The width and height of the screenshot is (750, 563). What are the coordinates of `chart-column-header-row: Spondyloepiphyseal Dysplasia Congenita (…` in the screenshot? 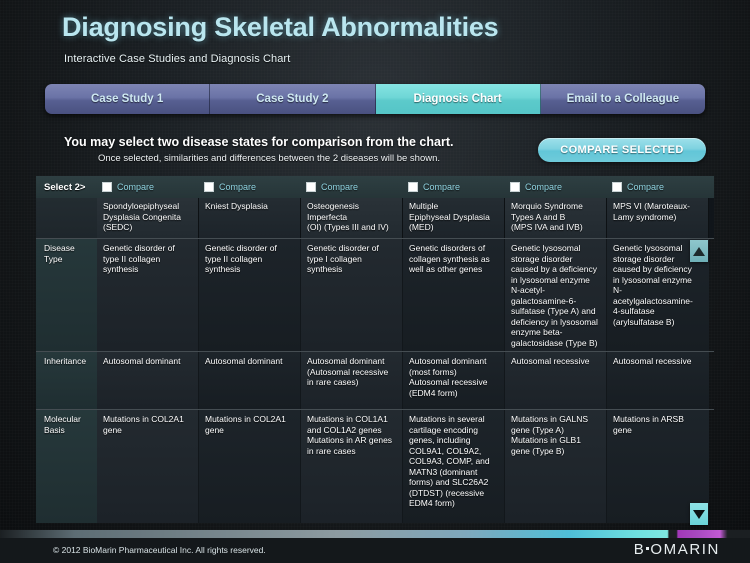 It's located at (375, 218).